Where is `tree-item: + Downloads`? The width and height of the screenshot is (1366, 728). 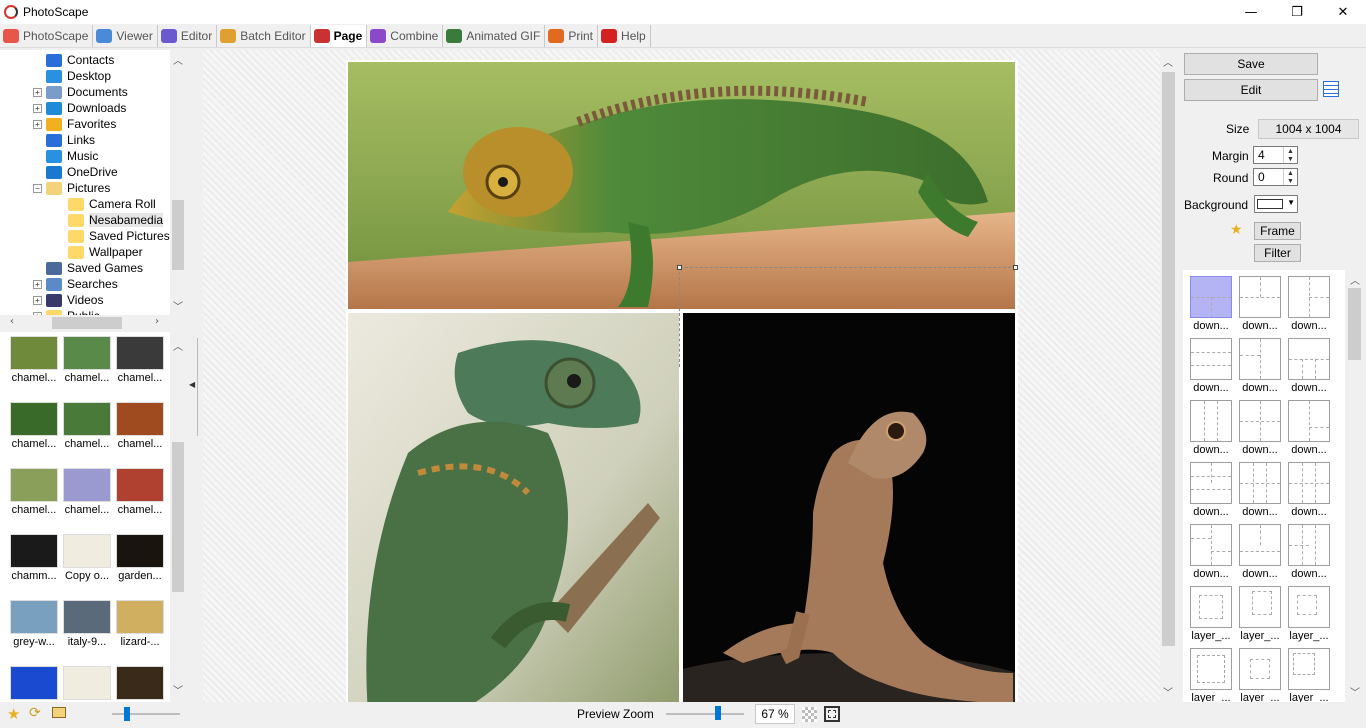
tree-item: + Downloads is located at coordinates (79, 108).